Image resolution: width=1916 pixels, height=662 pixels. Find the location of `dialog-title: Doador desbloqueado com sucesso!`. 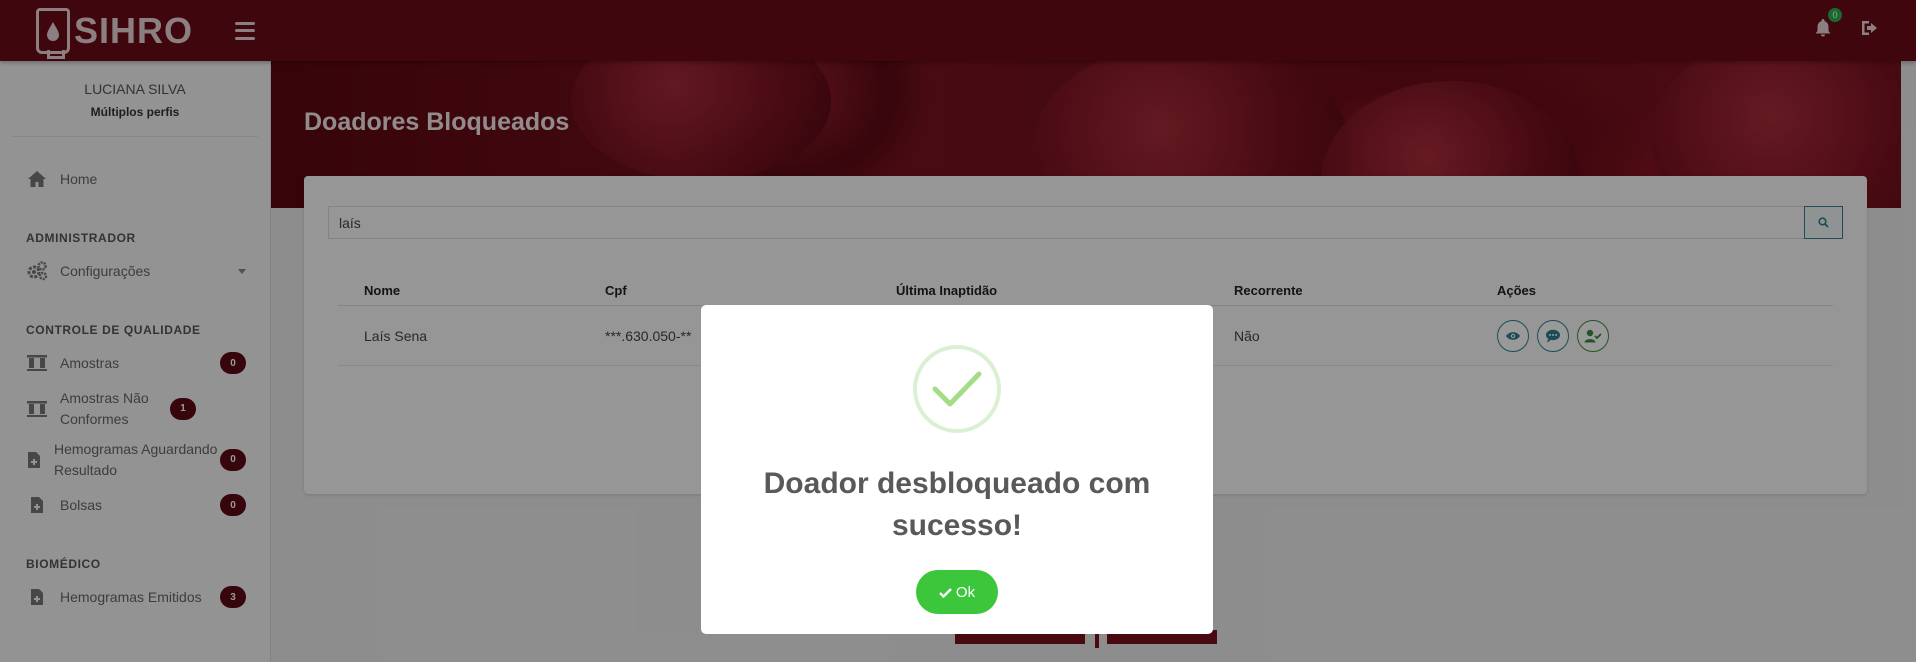

dialog-title: Doador desbloqueado com sucesso! is located at coordinates (957, 504).